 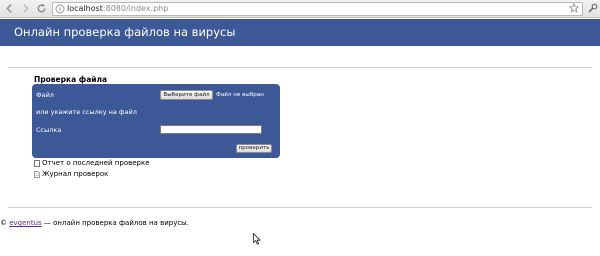 What do you see at coordinates (96, 163) in the screenshot?
I see `last-report-label: Отчет о последней проверке` at bounding box center [96, 163].